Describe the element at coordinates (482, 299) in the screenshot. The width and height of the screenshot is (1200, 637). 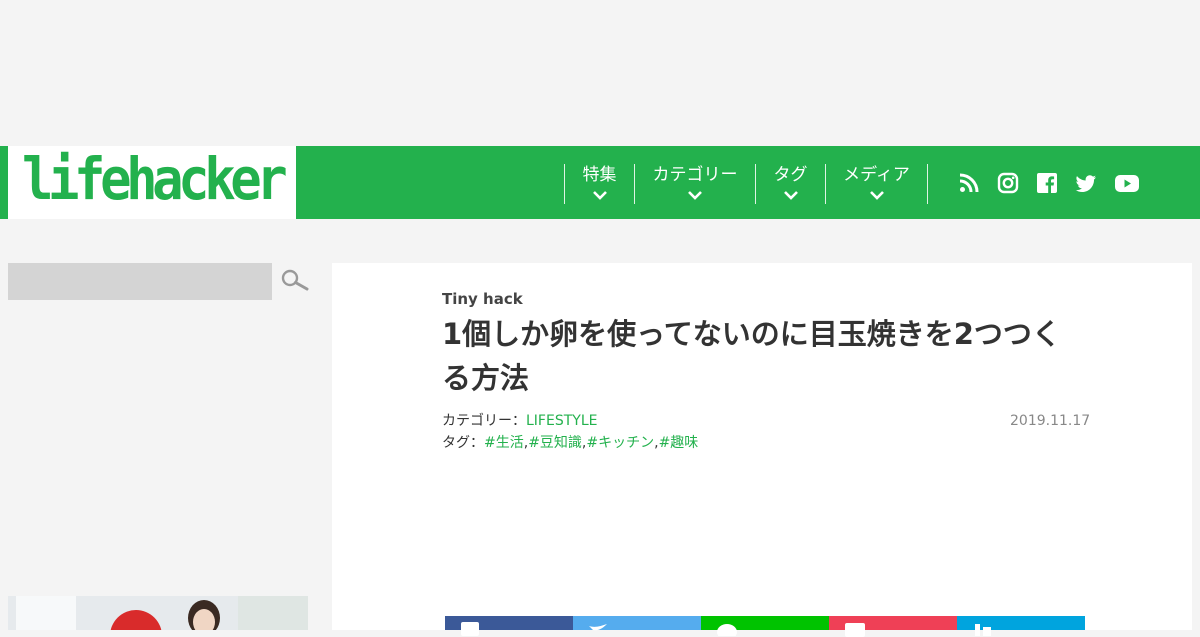
I see `article-kicker: Tiny hack` at that location.